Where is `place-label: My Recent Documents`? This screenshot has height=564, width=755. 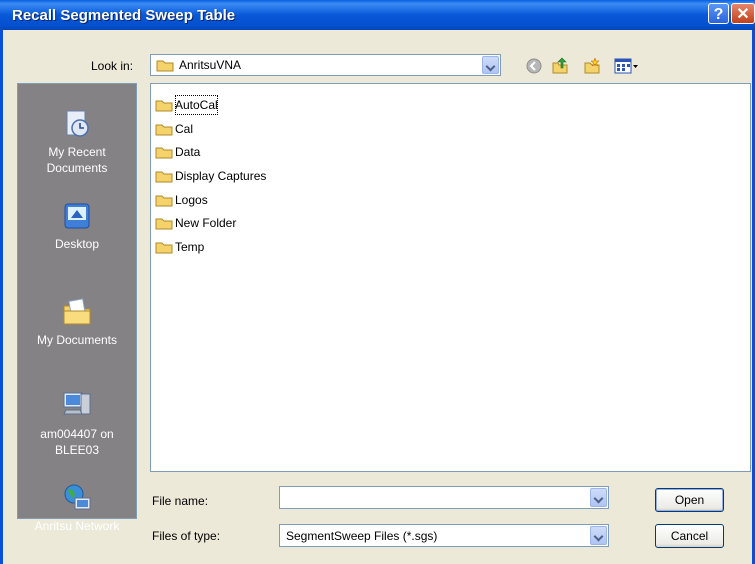
place-label: My Recent Documents is located at coordinates (77, 160).